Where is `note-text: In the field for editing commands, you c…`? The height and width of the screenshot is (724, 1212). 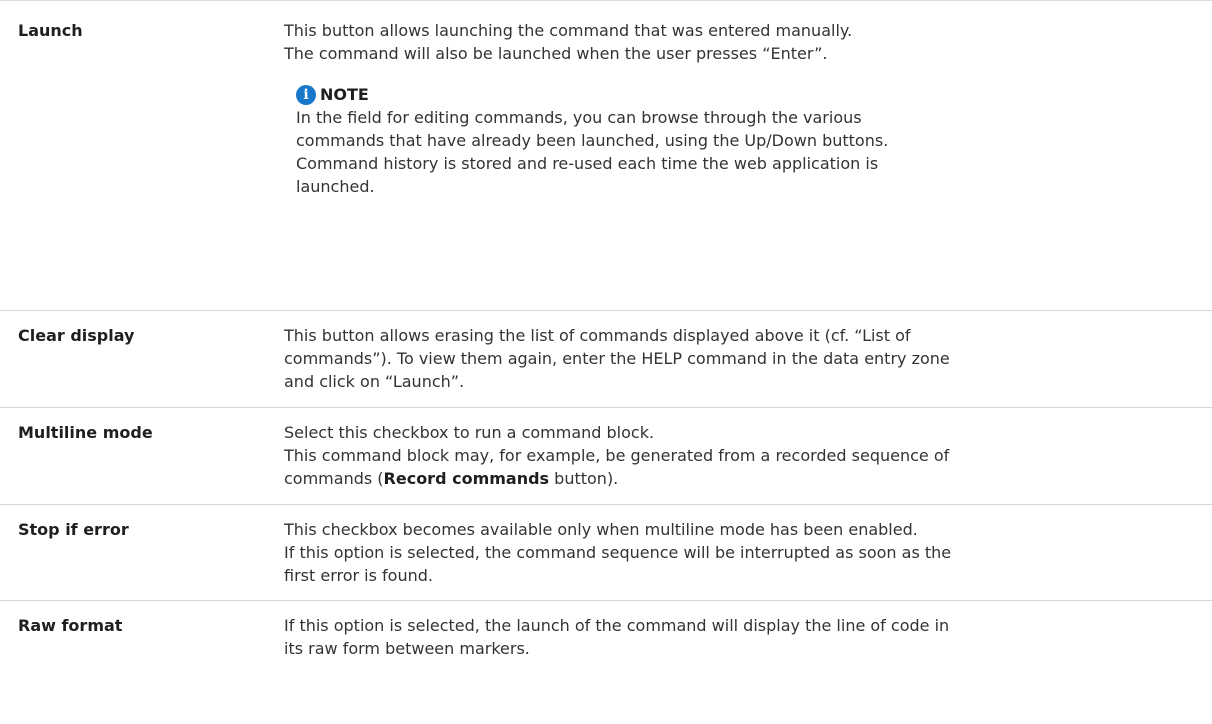
note-text: In the field for editing commands, you c… is located at coordinates (748, 152).